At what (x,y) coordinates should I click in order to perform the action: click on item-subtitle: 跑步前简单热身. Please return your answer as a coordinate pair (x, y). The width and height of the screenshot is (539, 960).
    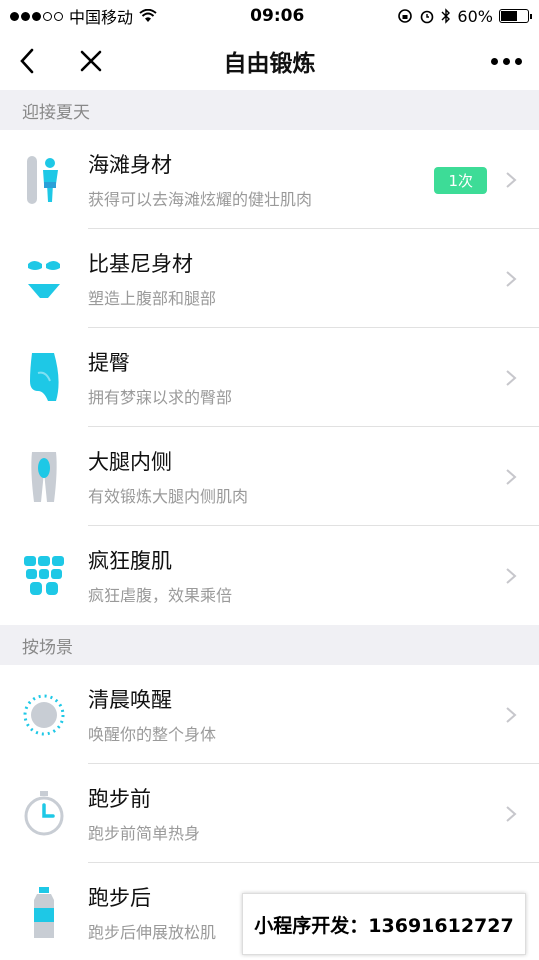
    Looking at the image, I should click on (144, 833).